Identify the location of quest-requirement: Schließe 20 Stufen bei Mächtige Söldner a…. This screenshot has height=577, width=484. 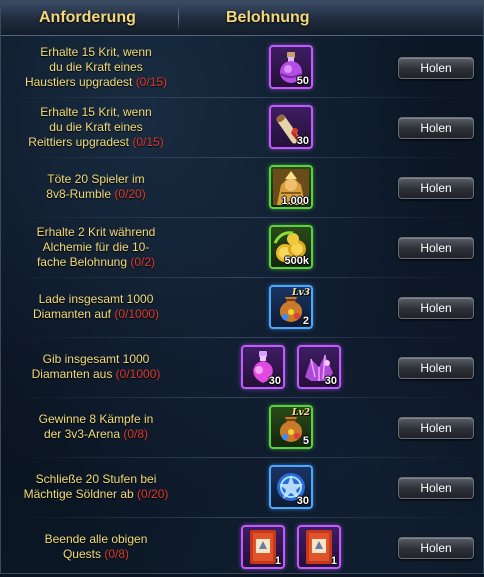
(96, 487).